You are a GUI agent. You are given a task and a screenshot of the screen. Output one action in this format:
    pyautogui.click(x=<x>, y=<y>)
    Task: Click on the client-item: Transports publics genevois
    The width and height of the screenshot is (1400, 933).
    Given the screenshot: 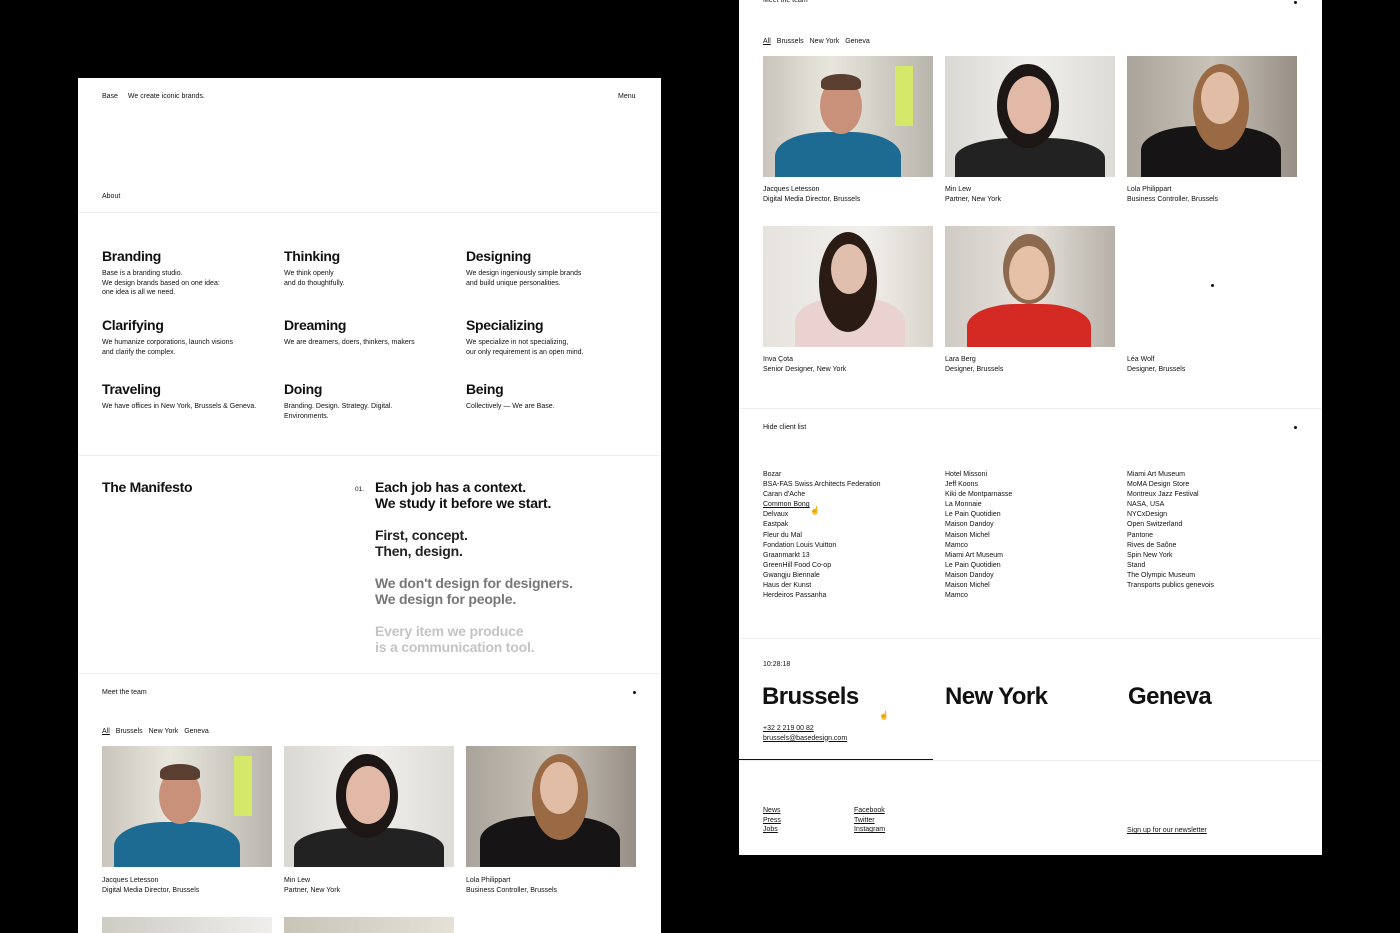 What is the action you would take?
    pyautogui.click(x=1170, y=586)
    